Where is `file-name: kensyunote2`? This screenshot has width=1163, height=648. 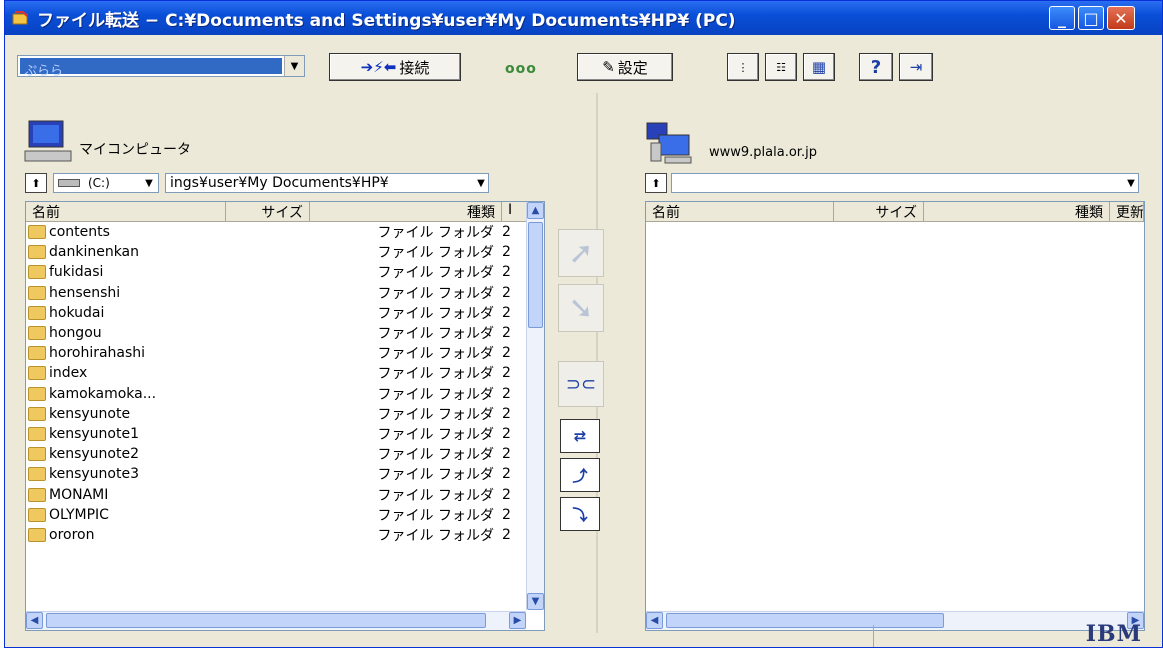
file-name: kensyunote2 is located at coordinates (94, 454).